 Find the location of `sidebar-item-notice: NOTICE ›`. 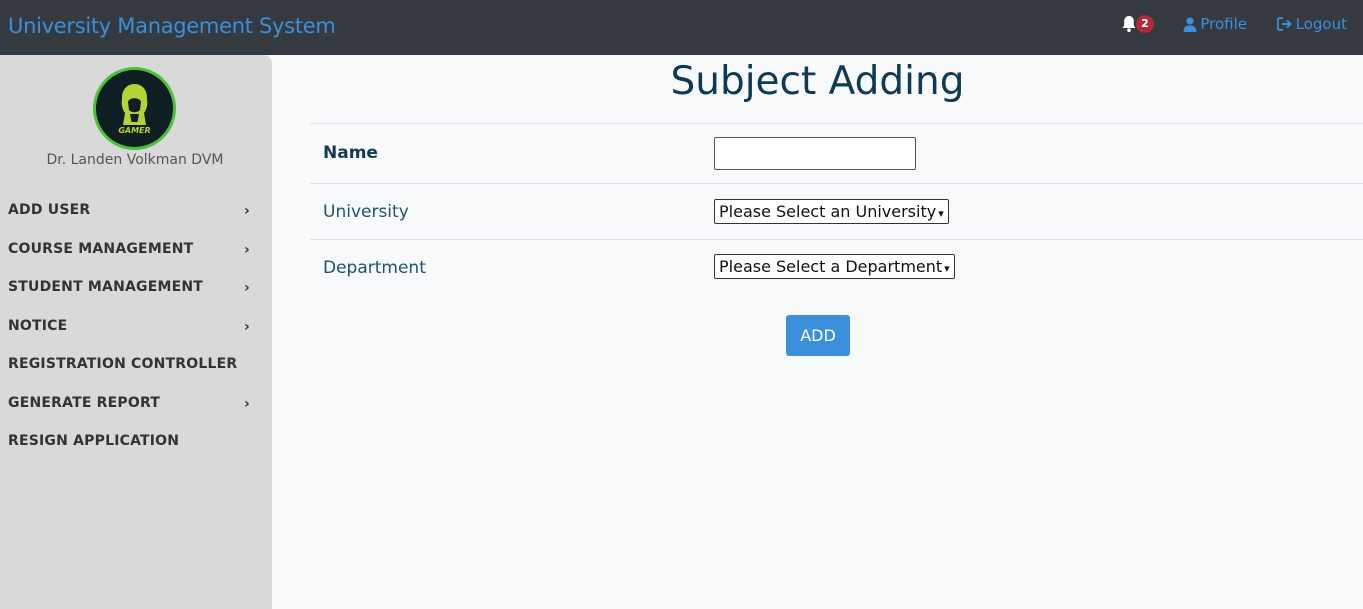

sidebar-item-notice: NOTICE › is located at coordinates (134, 329).